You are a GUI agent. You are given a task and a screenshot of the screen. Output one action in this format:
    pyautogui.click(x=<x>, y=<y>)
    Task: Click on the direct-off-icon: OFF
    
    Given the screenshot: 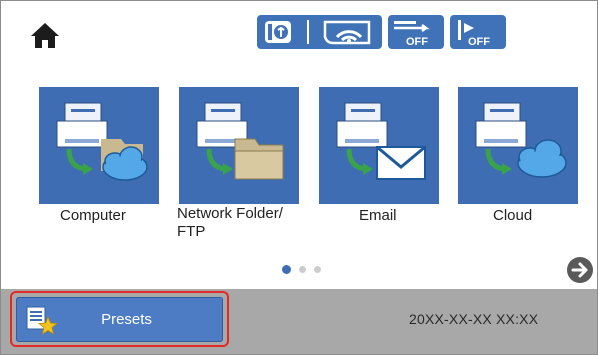 What is the action you would take?
    pyautogui.click(x=474, y=34)
    